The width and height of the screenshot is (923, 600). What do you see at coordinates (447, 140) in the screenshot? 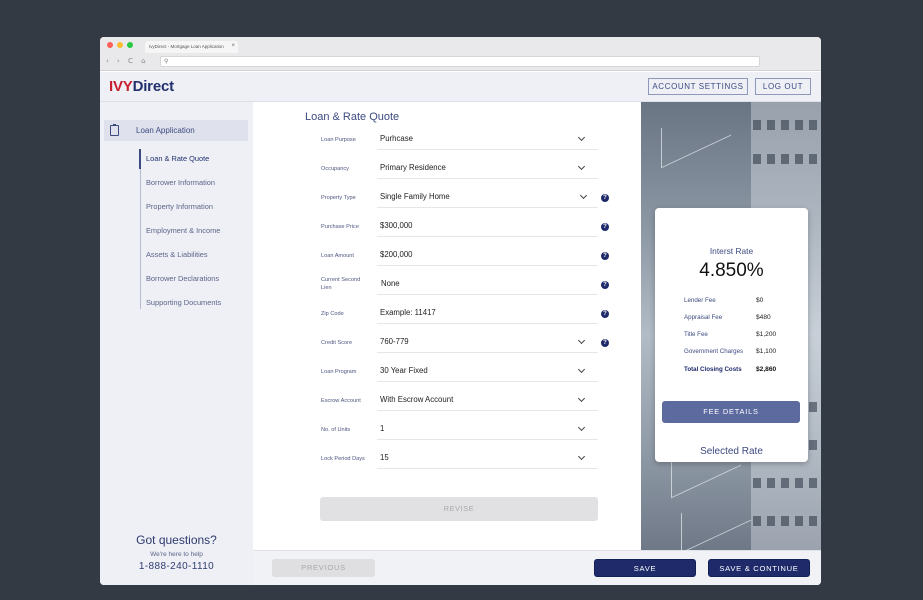
I see `field-loan-purpose: Loan Purpose Purhcase` at bounding box center [447, 140].